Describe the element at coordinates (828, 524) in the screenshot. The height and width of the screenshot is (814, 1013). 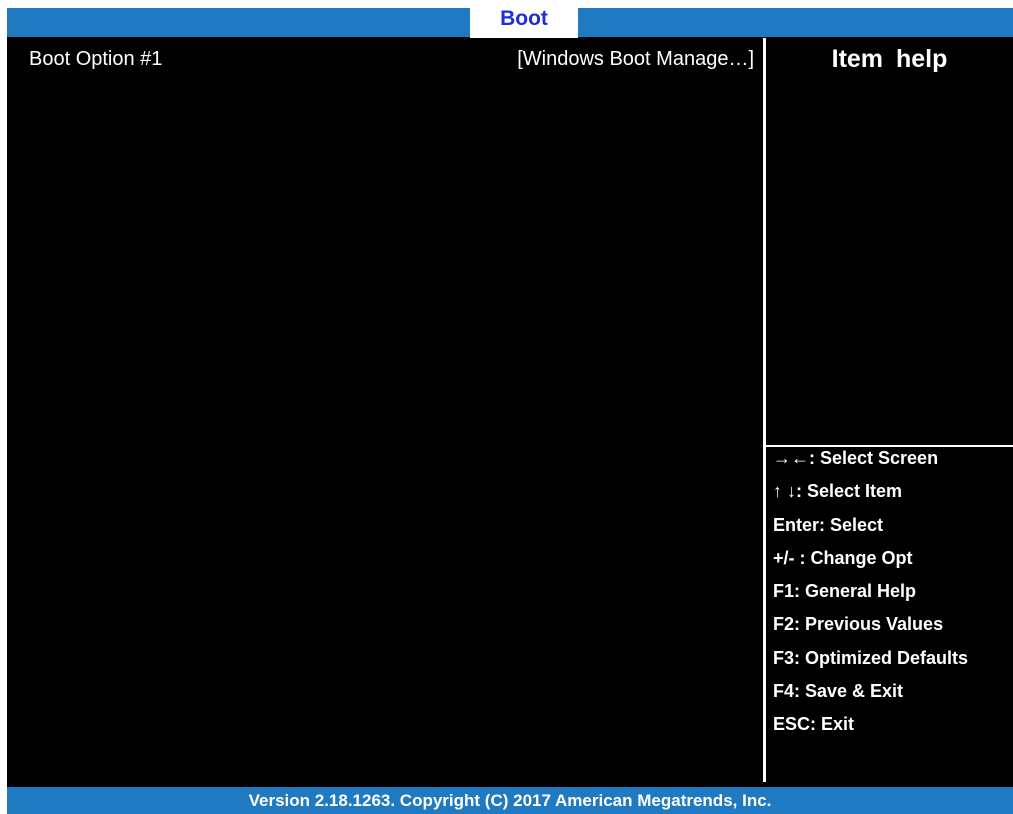
I see `key-enter-select: Enter: Select` at that location.